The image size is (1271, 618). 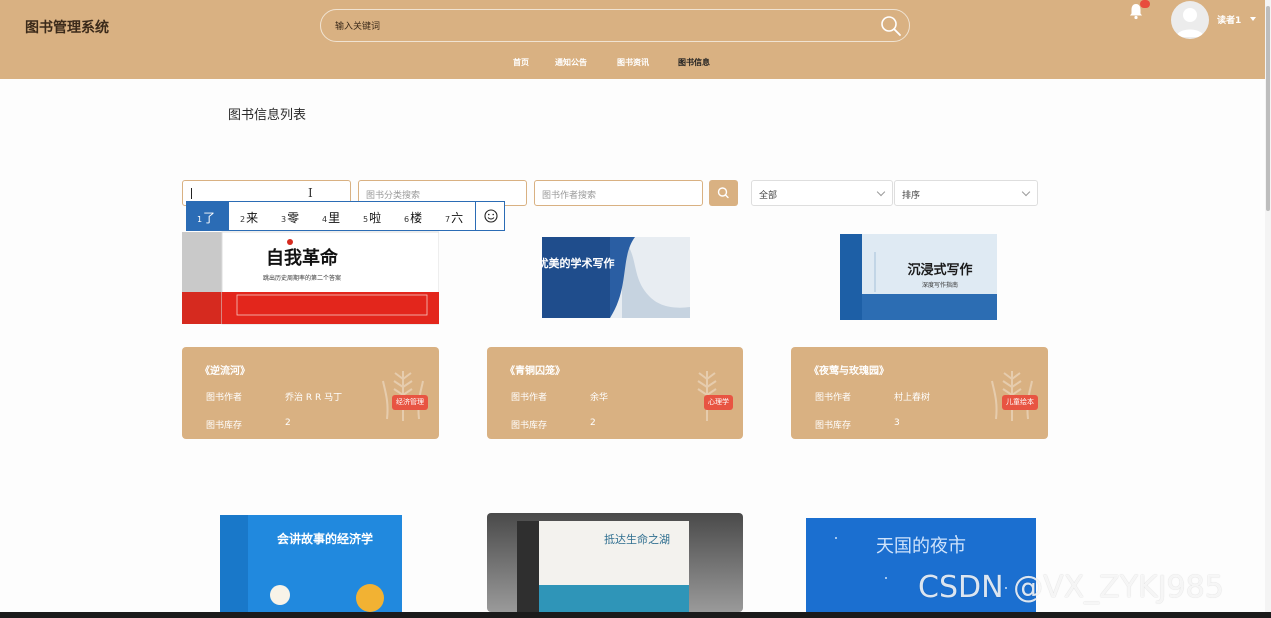 What do you see at coordinates (633, 62) in the screenshot?
I see `nav-book-news: 图书资讯` at bounding box center [633, 62].